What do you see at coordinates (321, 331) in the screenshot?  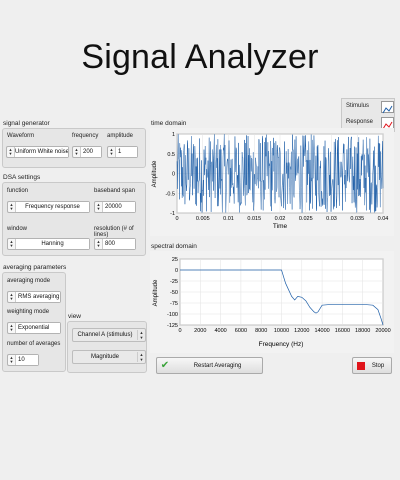 I see `x-tick-label: 14000` at bounding box center [321, 331].